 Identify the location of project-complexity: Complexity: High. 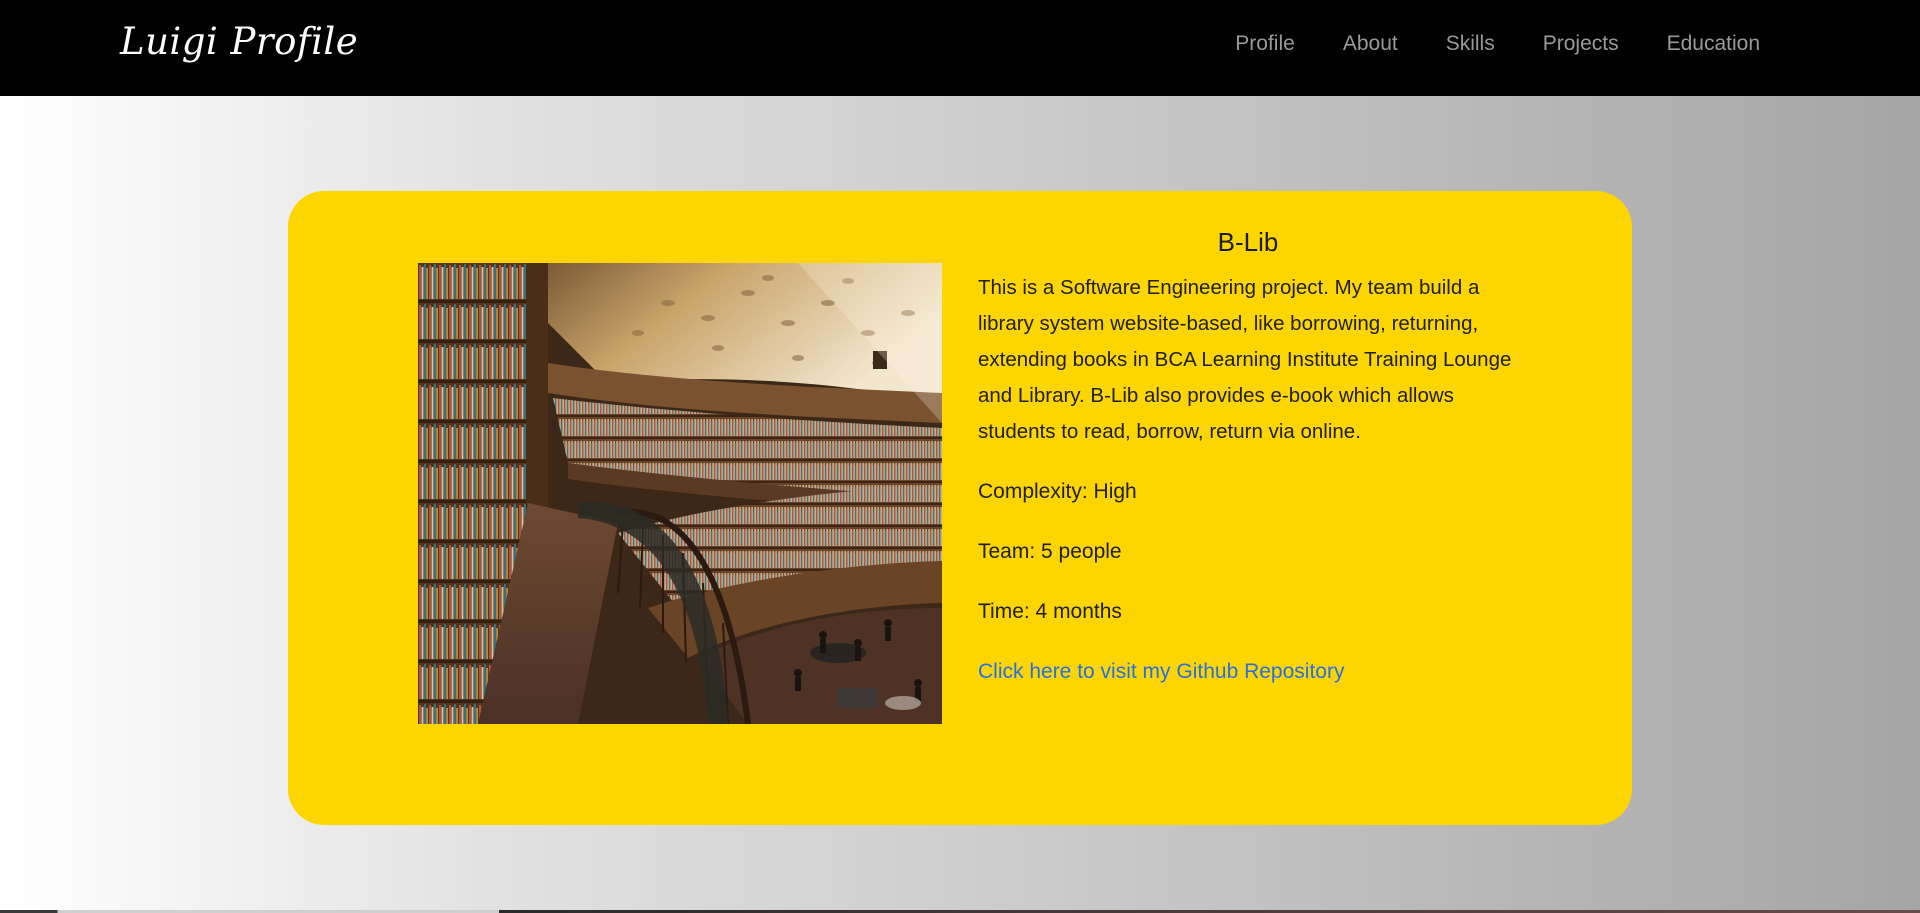
(1057, 491).